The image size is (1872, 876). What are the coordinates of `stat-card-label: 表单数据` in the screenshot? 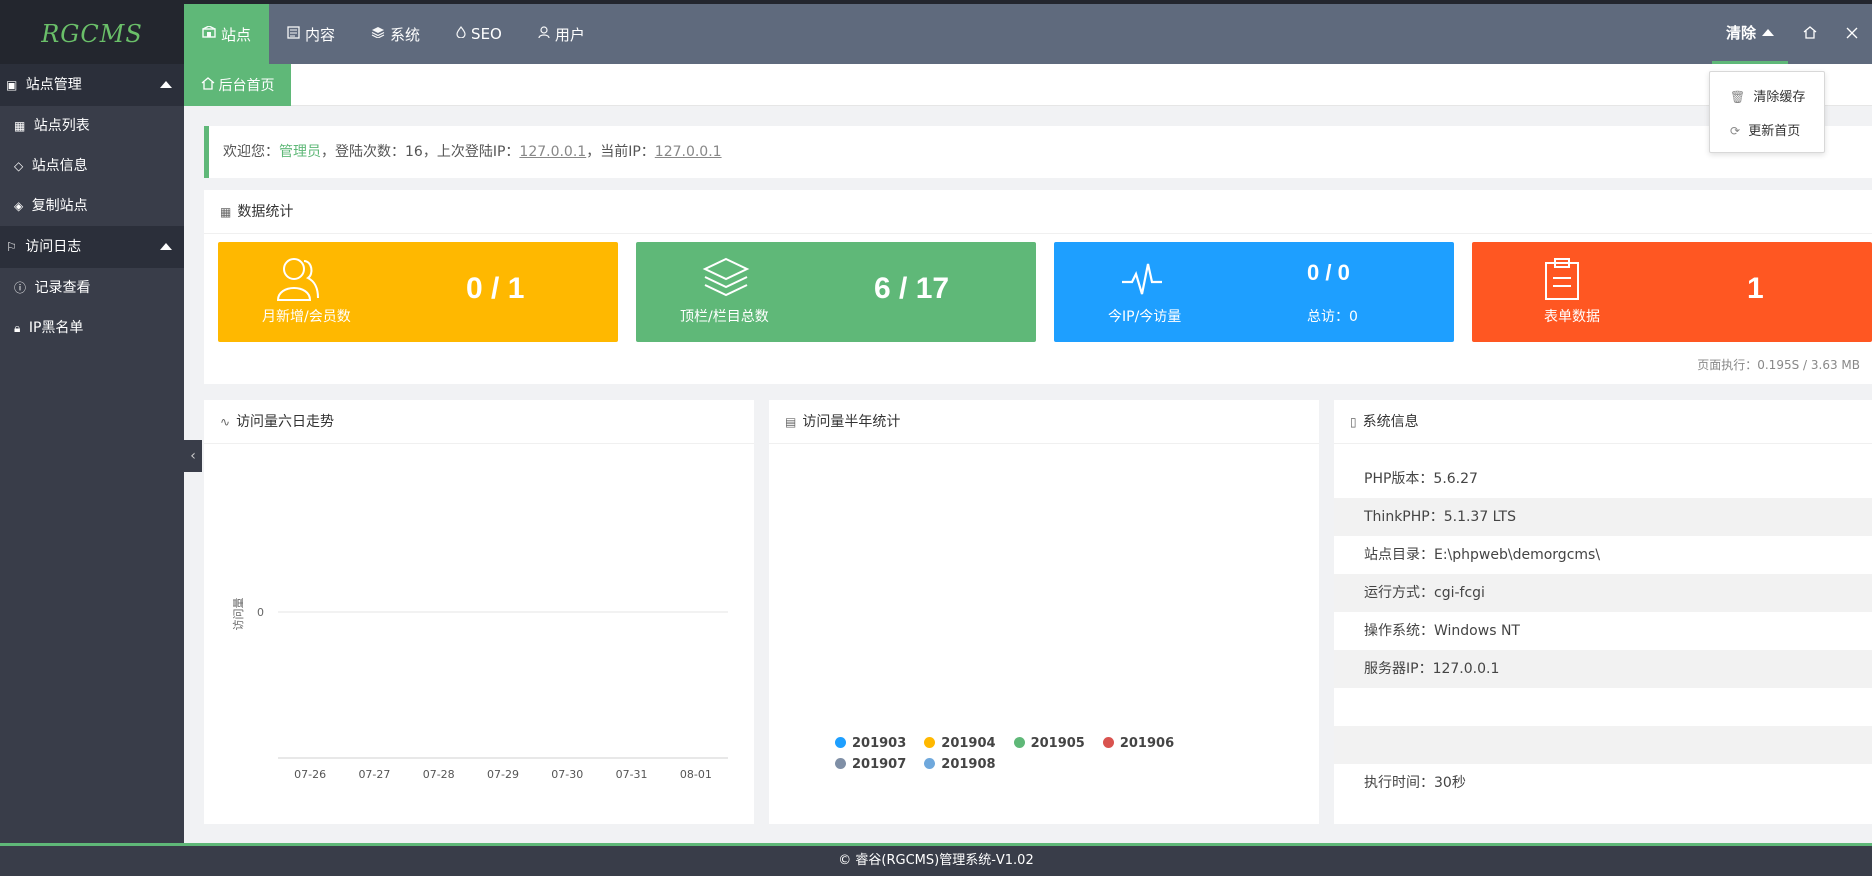 It's located at (1572, 317).